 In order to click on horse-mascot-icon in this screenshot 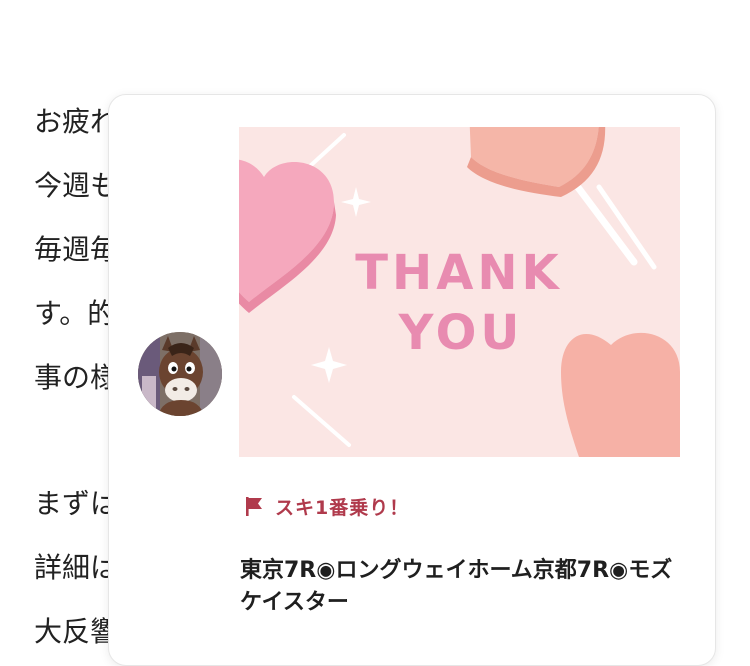, I will do `click(180, 374)`.